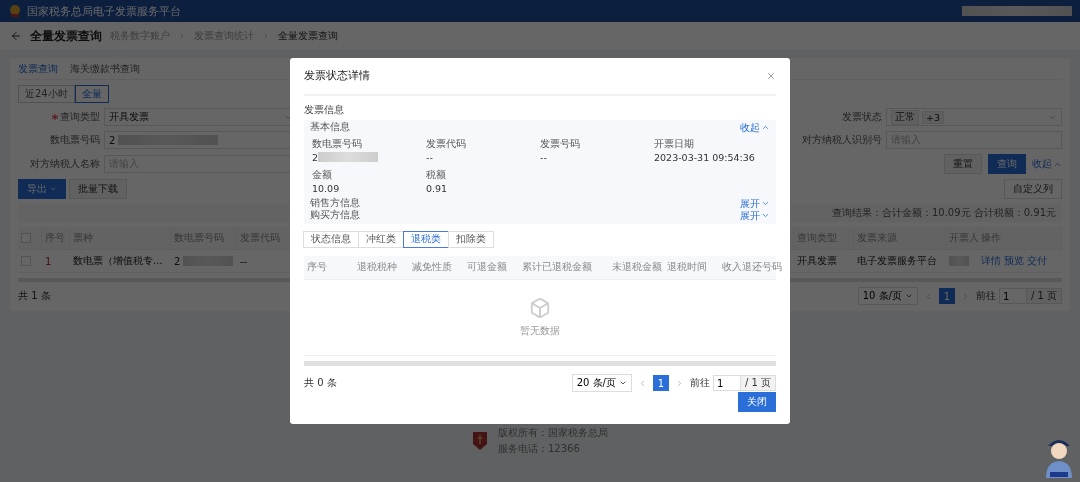  What do you see at coordinates (315, 157) in the screenshot?
I see `field-value: 2` at bounding box center [315, 157].